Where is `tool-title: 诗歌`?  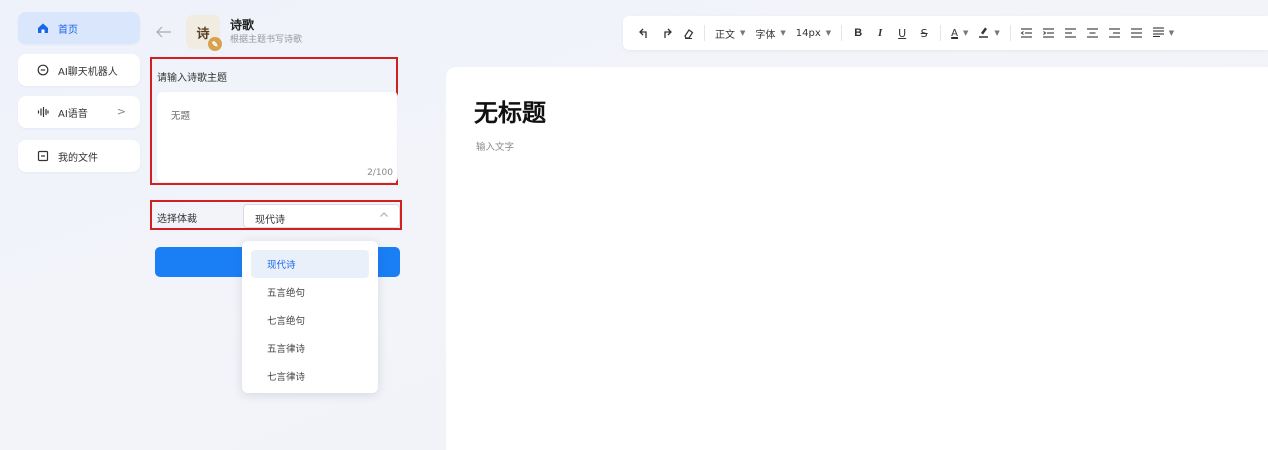 tool-title: 诗歌 is located at coordinates (242, 25).